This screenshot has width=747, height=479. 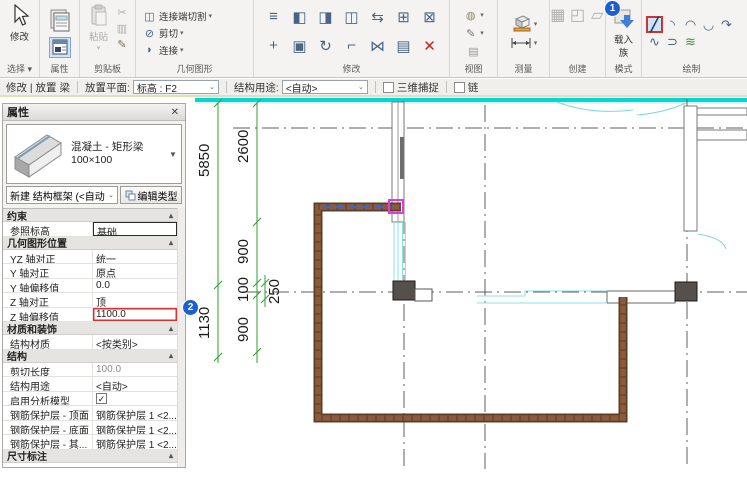 I want to click on snap-3d-checkbox, so click(x=388, y=87).